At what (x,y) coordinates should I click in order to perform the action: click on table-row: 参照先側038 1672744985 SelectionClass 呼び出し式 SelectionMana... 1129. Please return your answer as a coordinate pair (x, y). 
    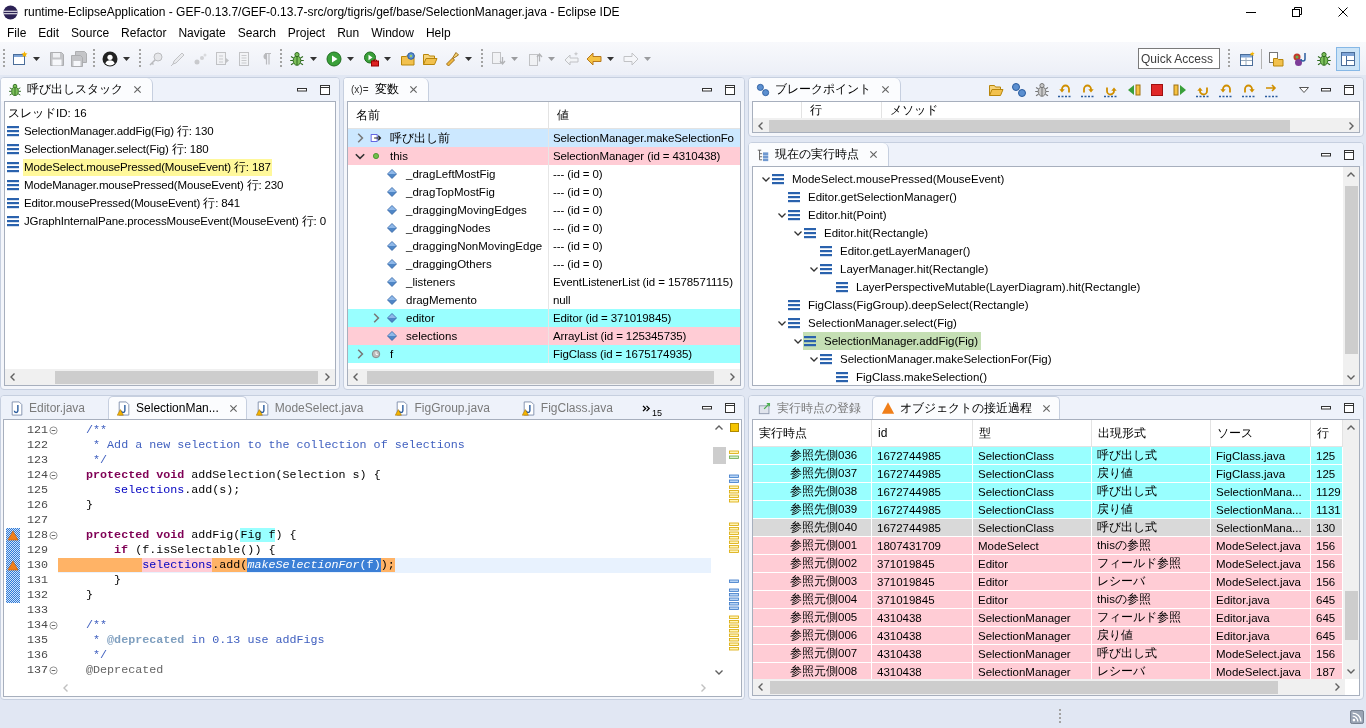
    Looking at the image, I should click on (1048, 492).